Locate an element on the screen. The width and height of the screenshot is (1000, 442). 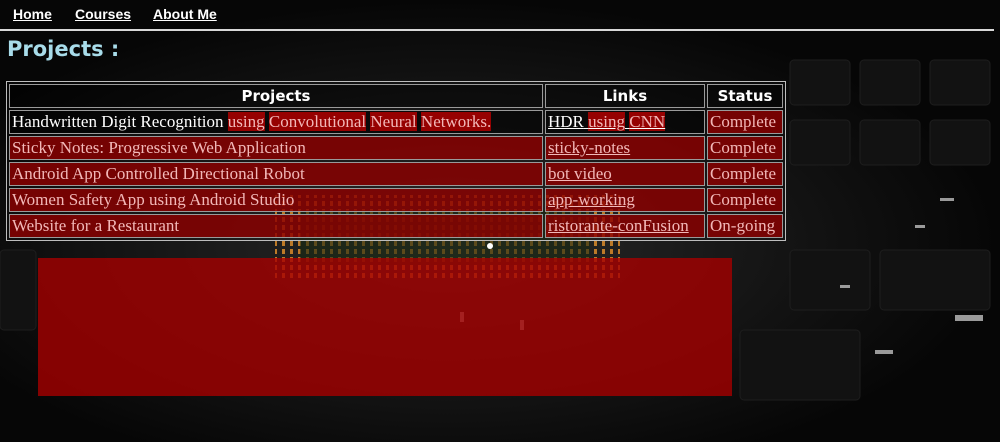
link-cell: ristorante-conFusion is located at coordinates (625, 226).